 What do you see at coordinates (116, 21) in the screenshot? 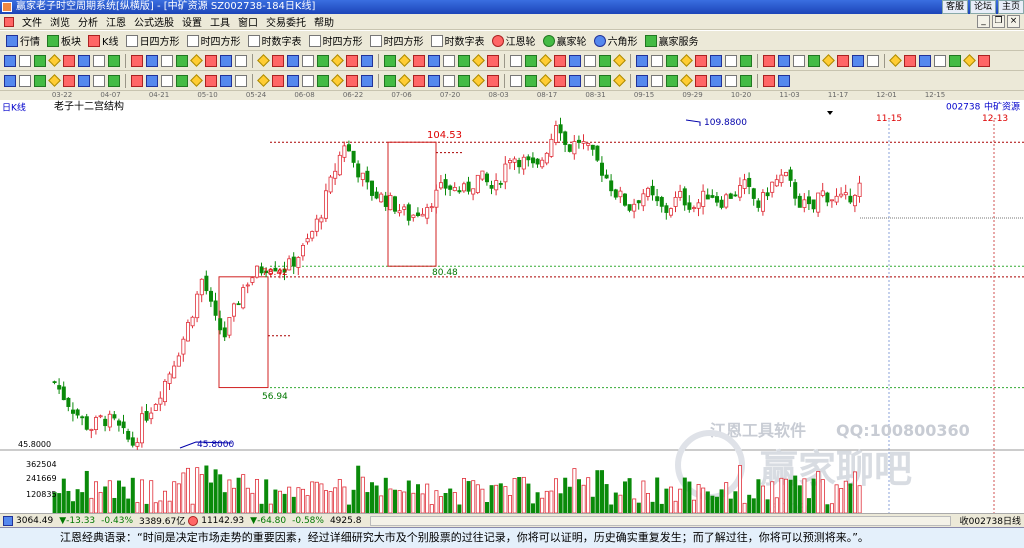
I see `menu-gann: 江恩` at bounding box center [116, 21].